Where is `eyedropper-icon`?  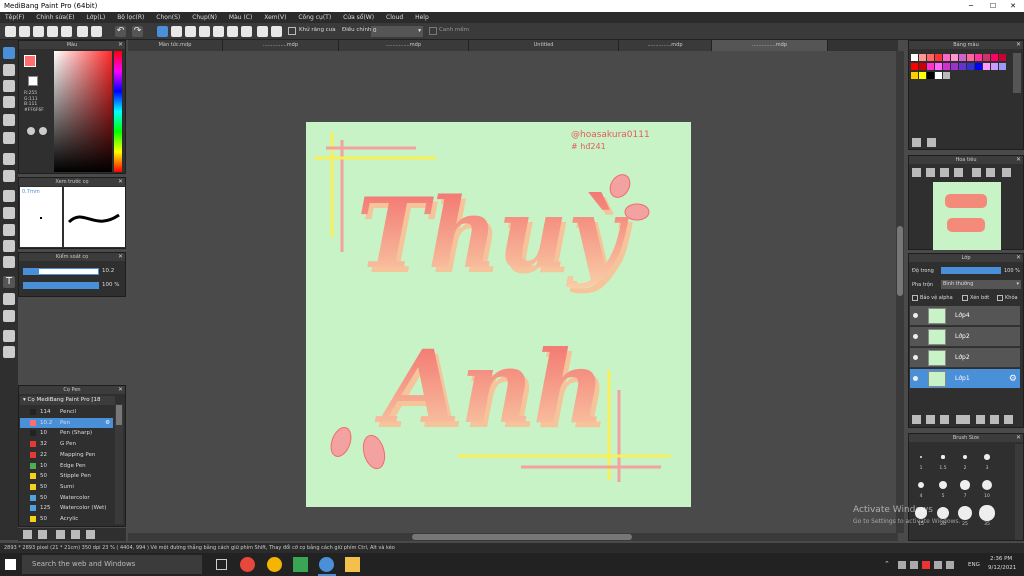
eyedropper-icon is located at coordinates (43, 131).